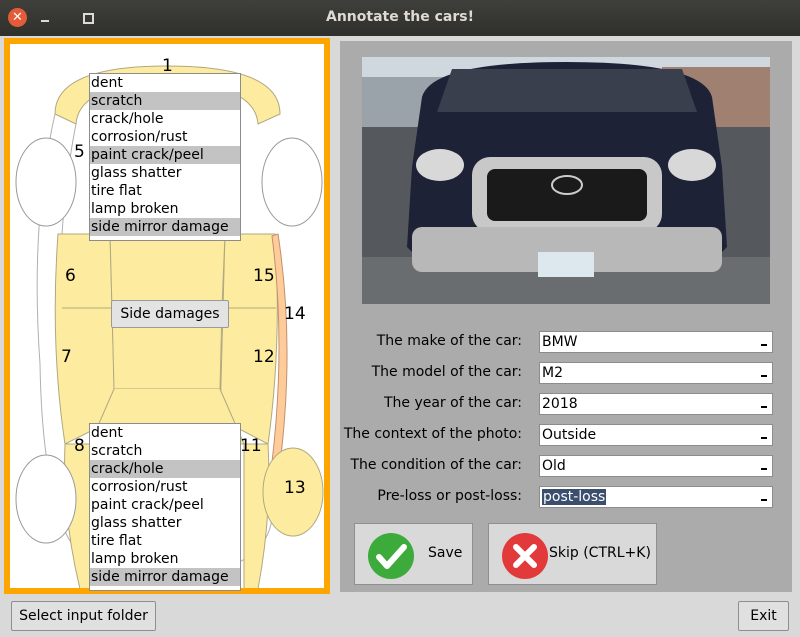  Describe the element at coordinates (656, 466) in the screenshot. I see `condition-select: Old` at that location.